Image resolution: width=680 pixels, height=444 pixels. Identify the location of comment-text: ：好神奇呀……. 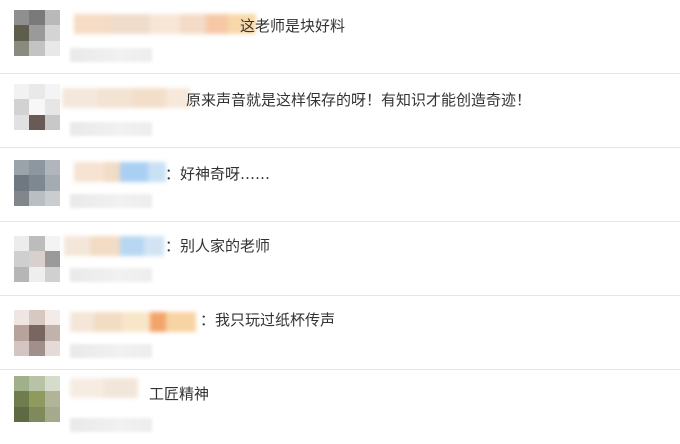
(218, 174).